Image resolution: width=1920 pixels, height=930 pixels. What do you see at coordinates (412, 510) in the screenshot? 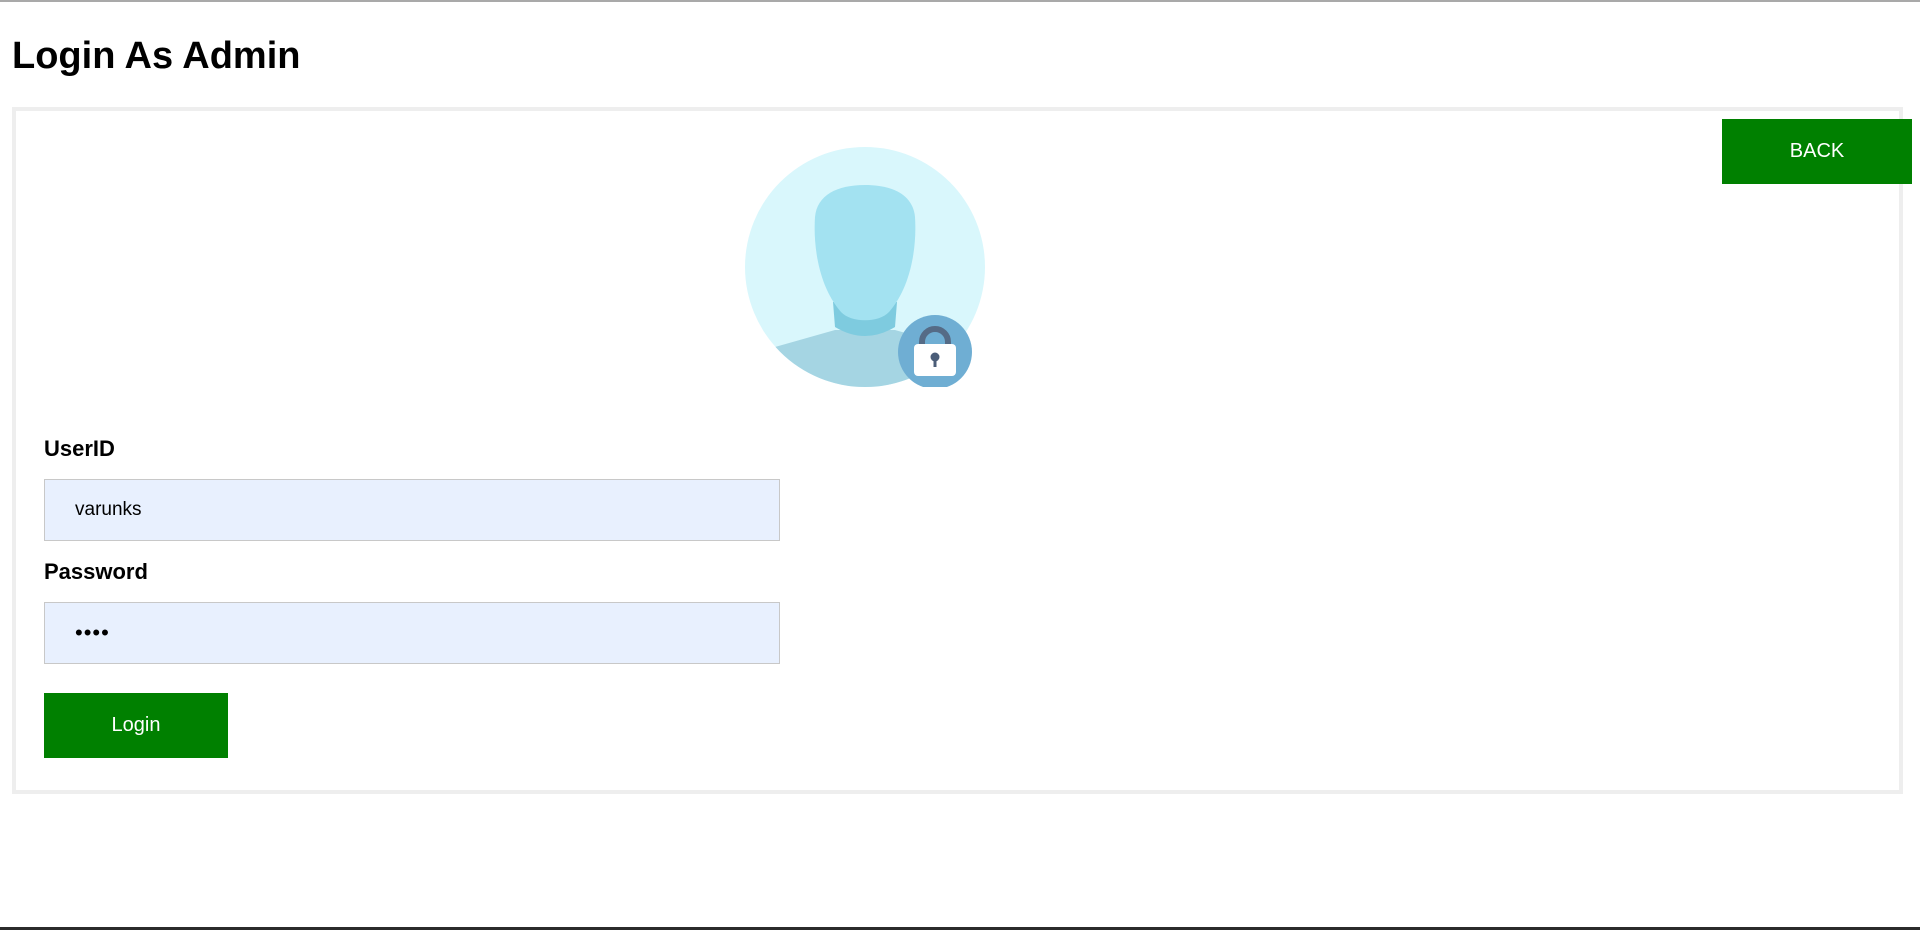
I see `userid-input` at bounding box center [412, 510].